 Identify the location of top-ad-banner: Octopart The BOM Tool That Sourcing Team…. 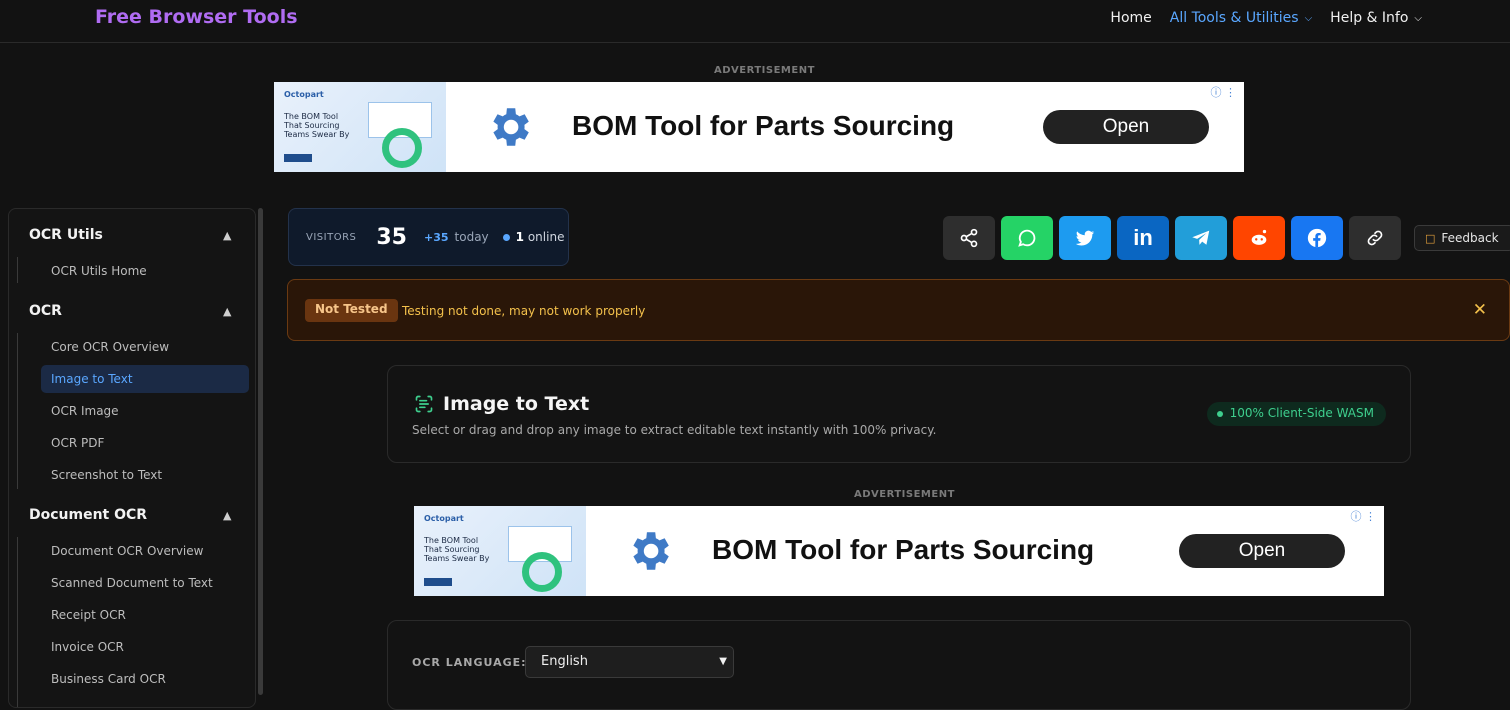
(759, 127).